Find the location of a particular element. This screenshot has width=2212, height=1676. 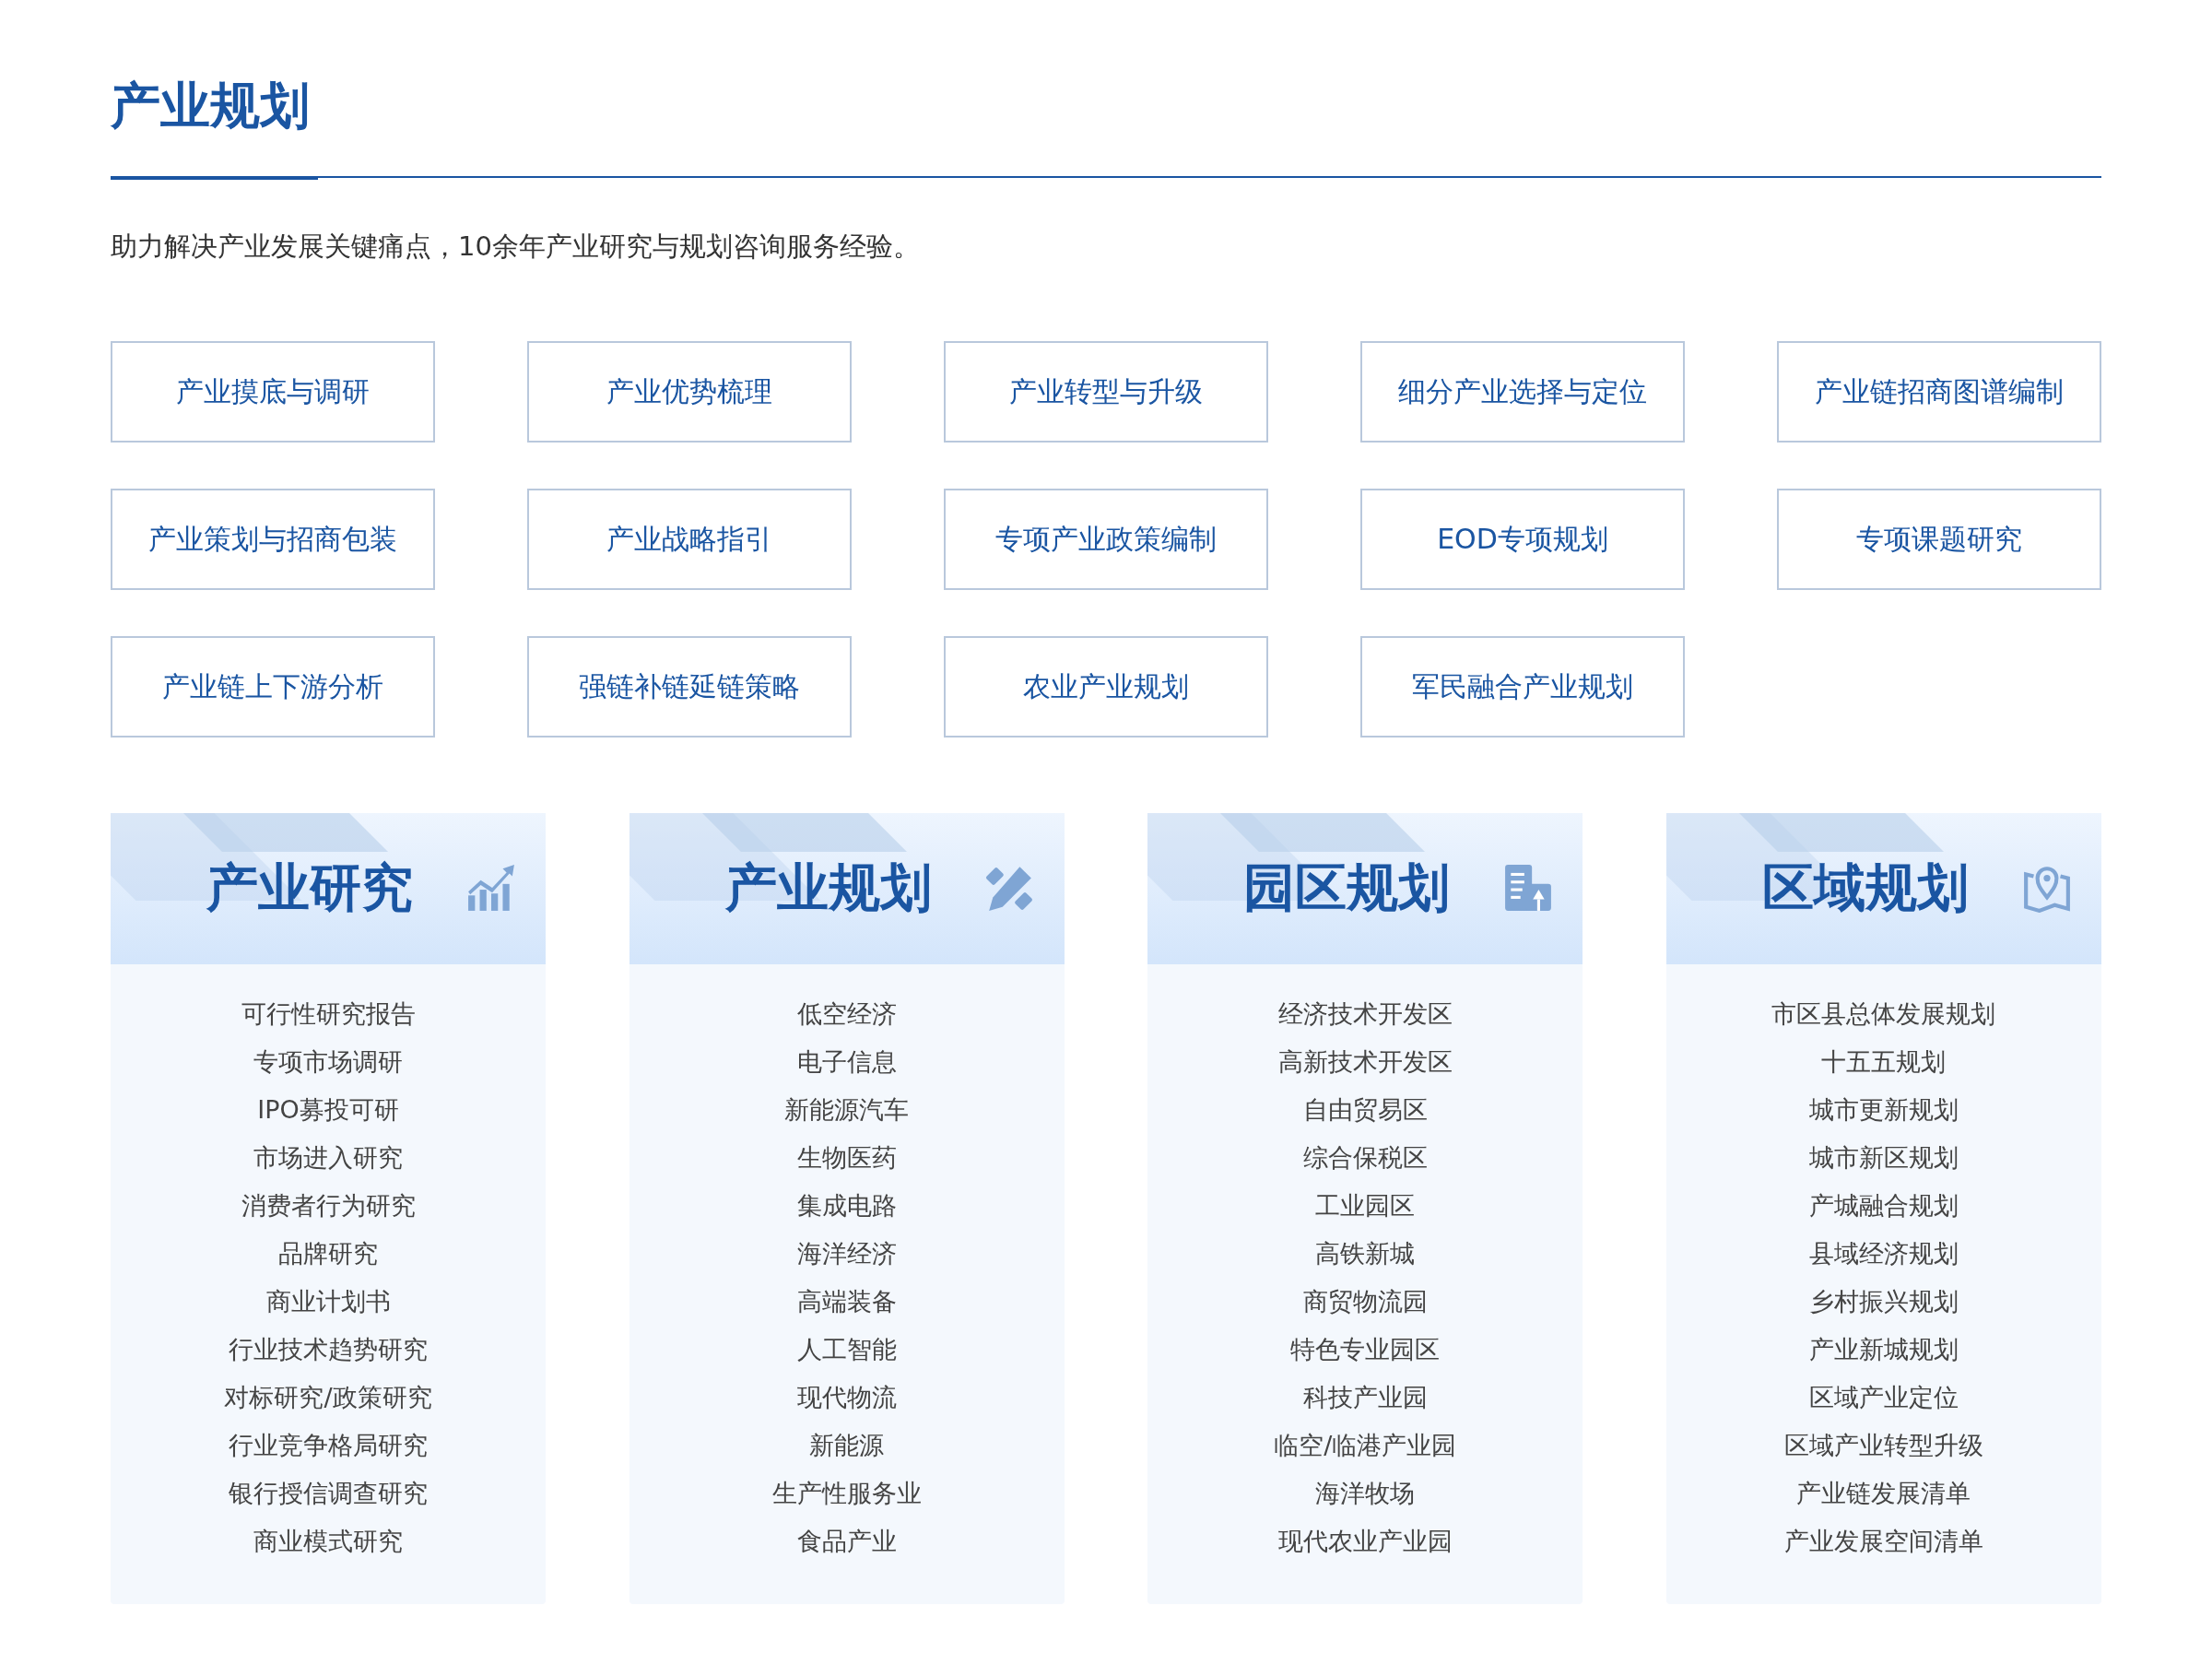

list-item: 行业技术趋势研究 is located at coordinates (328, 1350).